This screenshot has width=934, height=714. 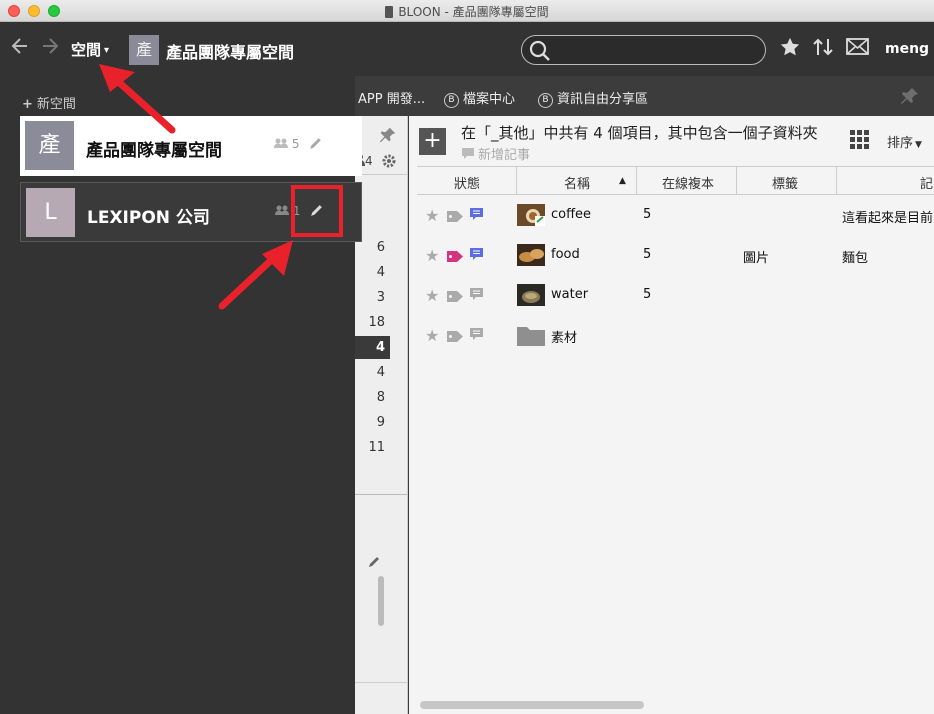 I want to click on table-header: 狀態 名稱 ▲ 在線複本 標籤 記, so click(x=675, y=180).